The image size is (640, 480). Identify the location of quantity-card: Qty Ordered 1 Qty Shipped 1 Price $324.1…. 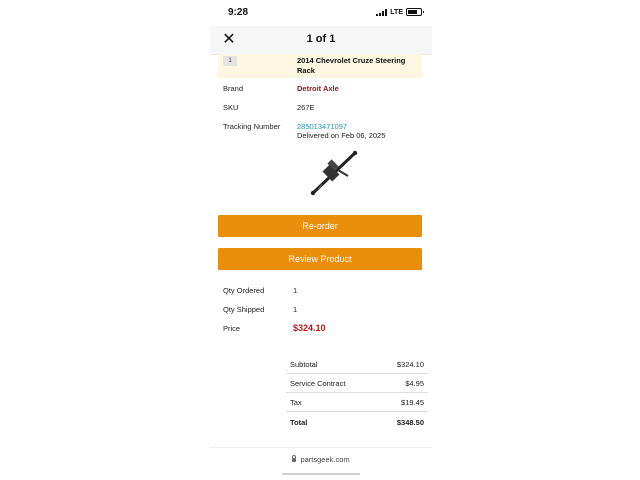
(320, 308).